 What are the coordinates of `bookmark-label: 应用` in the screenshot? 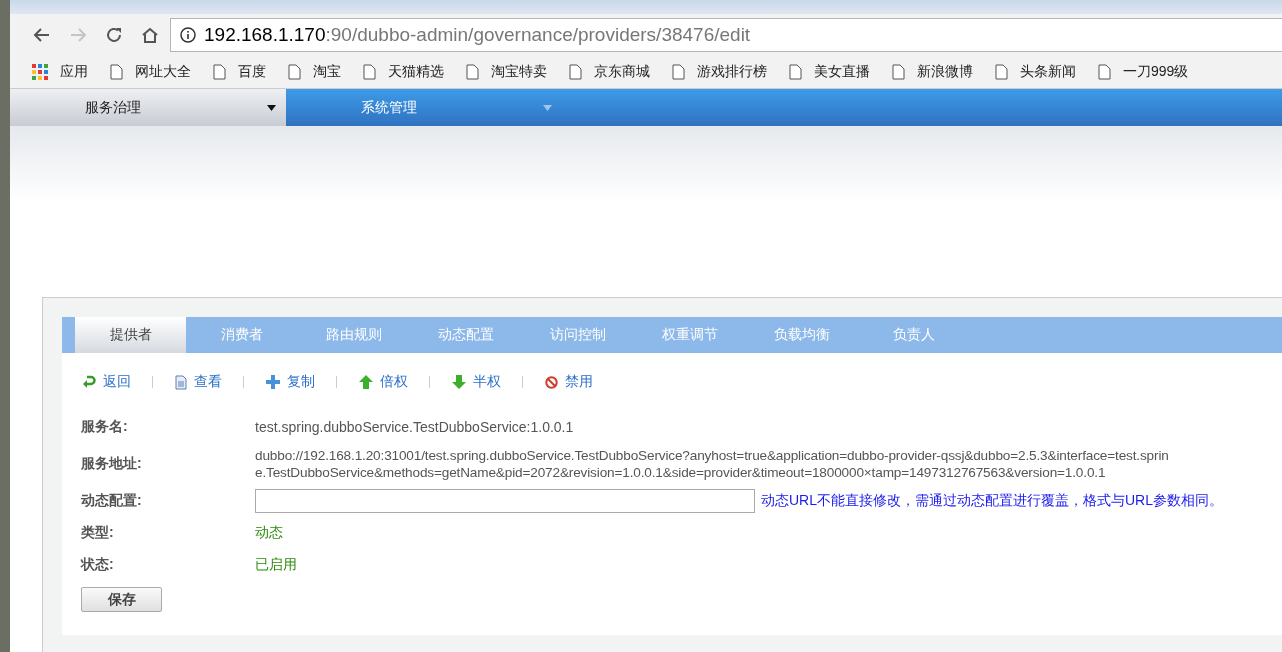 It's located at (74, 71).